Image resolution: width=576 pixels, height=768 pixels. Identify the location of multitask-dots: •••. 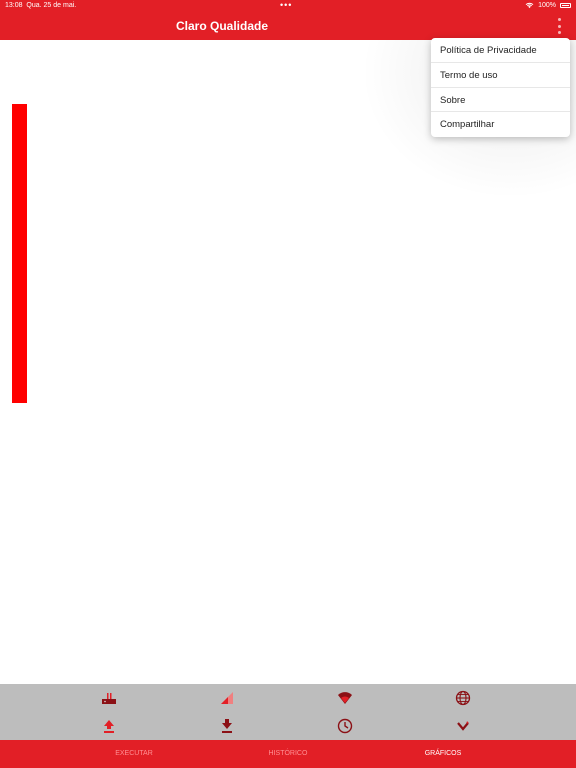
(286, 5).